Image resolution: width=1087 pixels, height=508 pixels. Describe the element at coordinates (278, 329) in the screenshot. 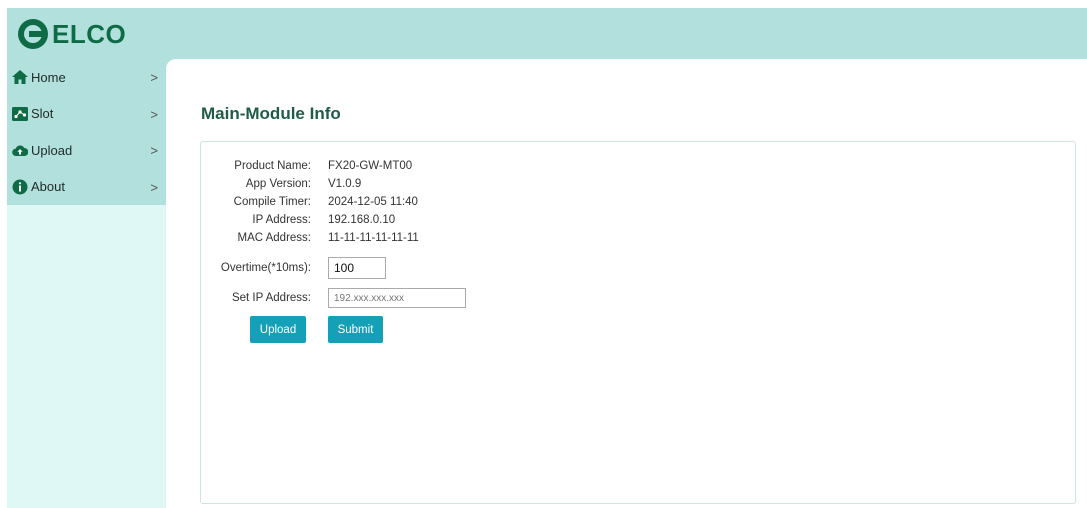

I see `upload-button: Upload` at that location.